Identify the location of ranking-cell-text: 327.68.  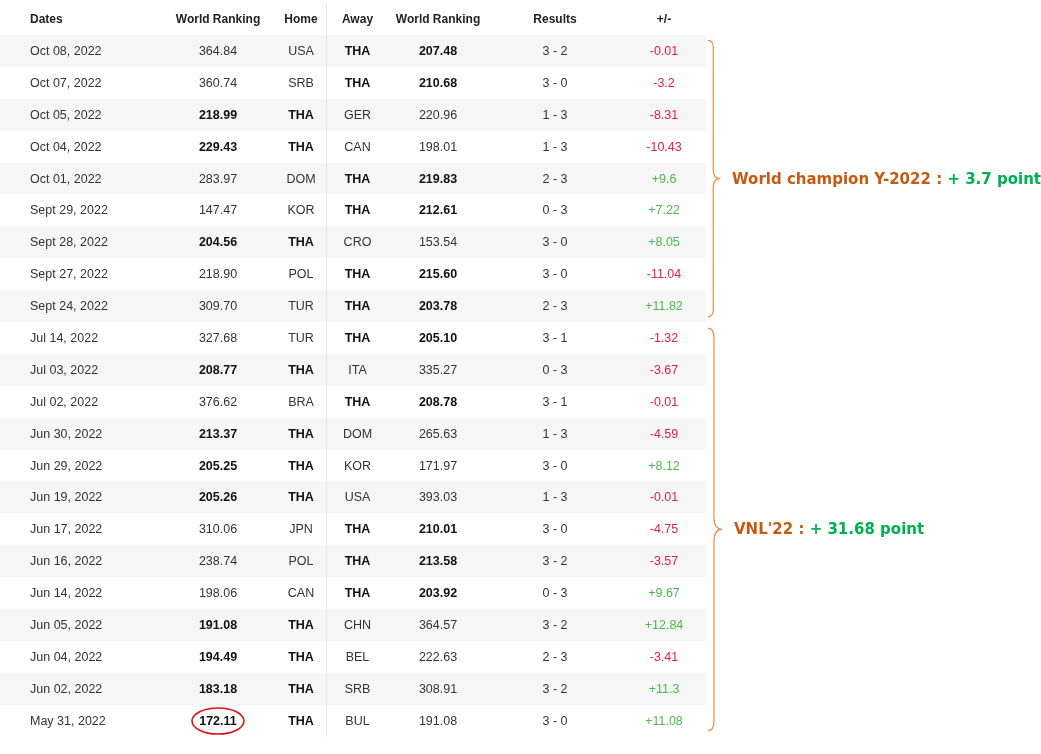
(218, 338).